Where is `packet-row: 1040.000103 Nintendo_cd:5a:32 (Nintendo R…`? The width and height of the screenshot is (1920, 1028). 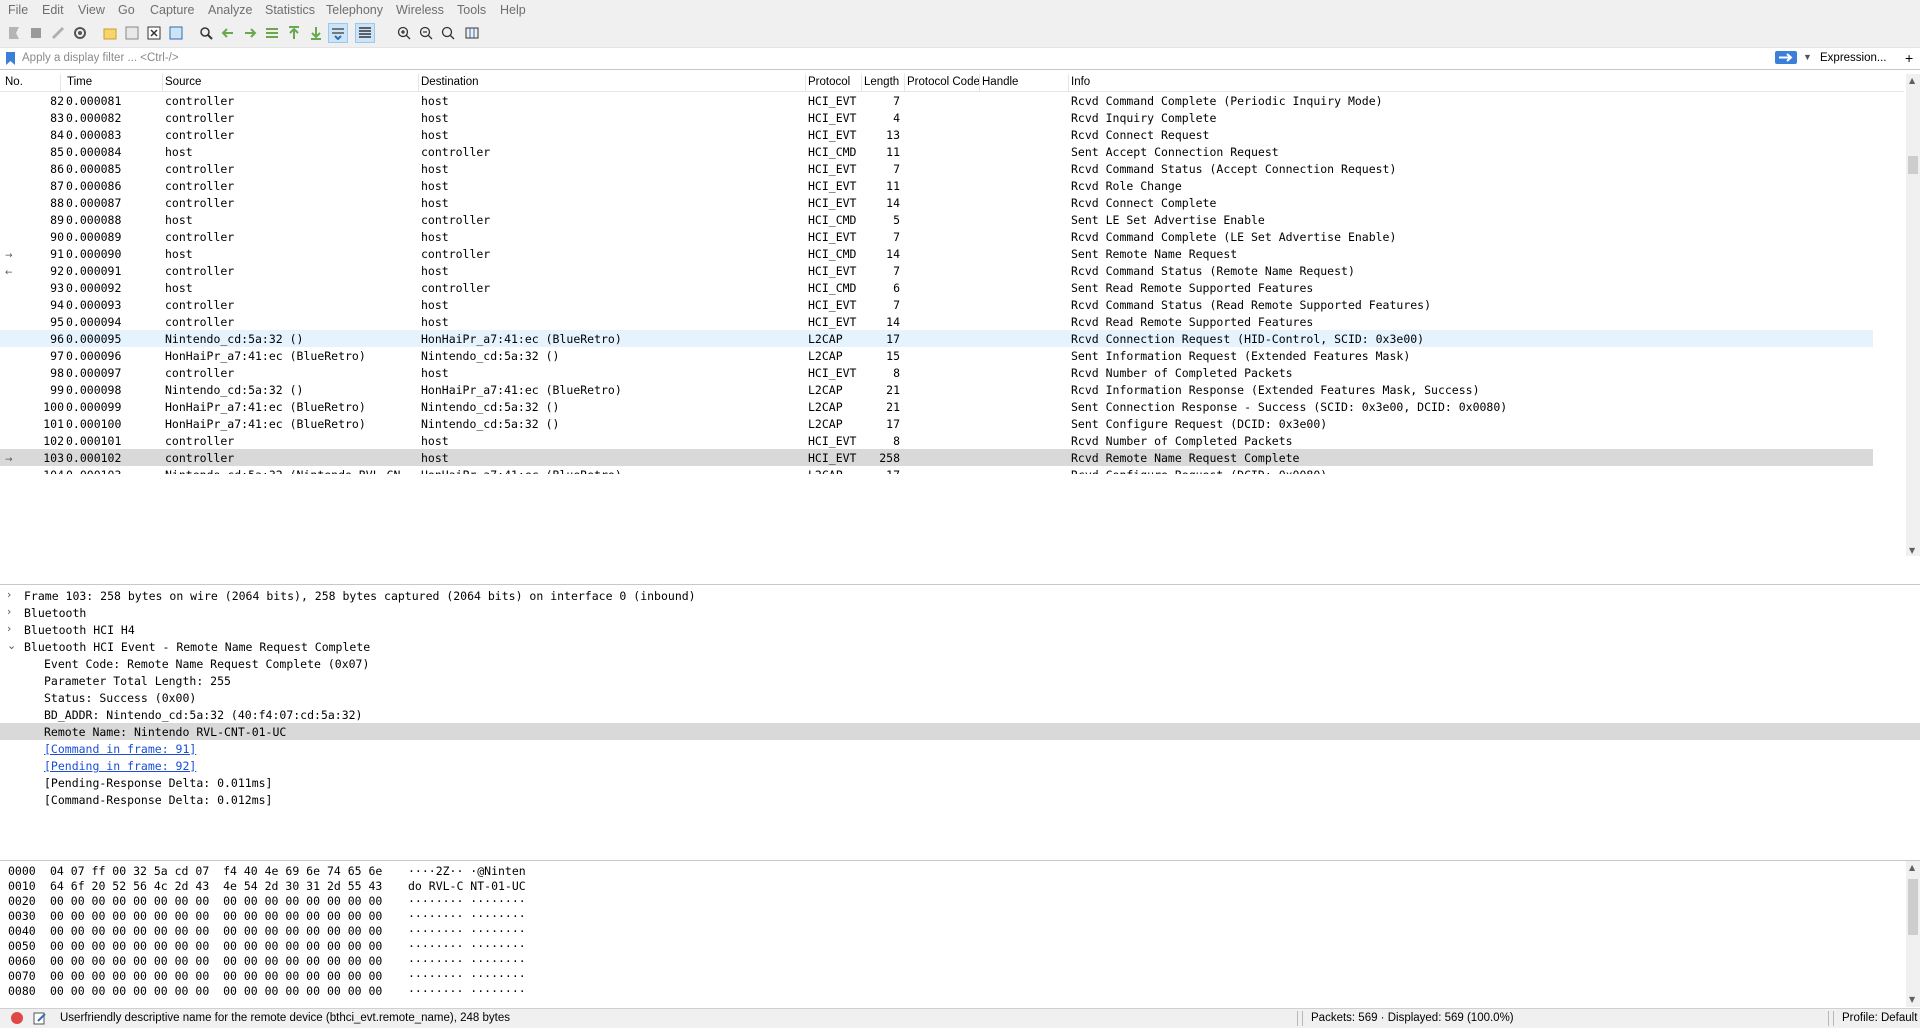
packet-row: 1040.000103 Nintendo_cd:5a:32 (Nintendo R… is located at coordinates (936, 470).